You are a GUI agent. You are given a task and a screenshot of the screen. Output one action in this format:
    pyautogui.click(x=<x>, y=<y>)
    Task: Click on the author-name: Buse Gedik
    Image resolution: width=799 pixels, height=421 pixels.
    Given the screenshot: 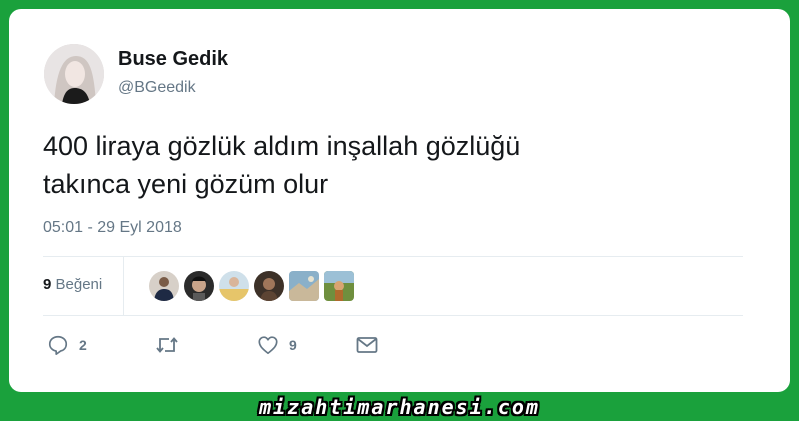 What is the action you would take?
    pyautogui.click(x=173, y=59)
    